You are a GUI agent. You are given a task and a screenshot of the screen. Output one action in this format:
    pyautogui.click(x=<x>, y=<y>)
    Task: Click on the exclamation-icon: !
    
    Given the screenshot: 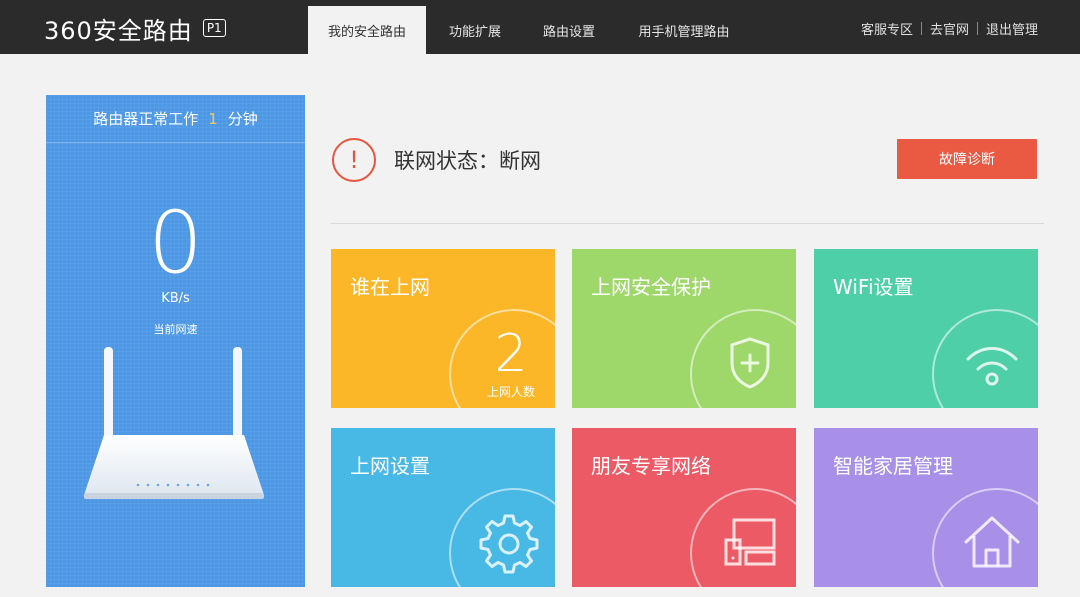 What is the action you would take?
    pyautogui.click(x=354, y=160)
    